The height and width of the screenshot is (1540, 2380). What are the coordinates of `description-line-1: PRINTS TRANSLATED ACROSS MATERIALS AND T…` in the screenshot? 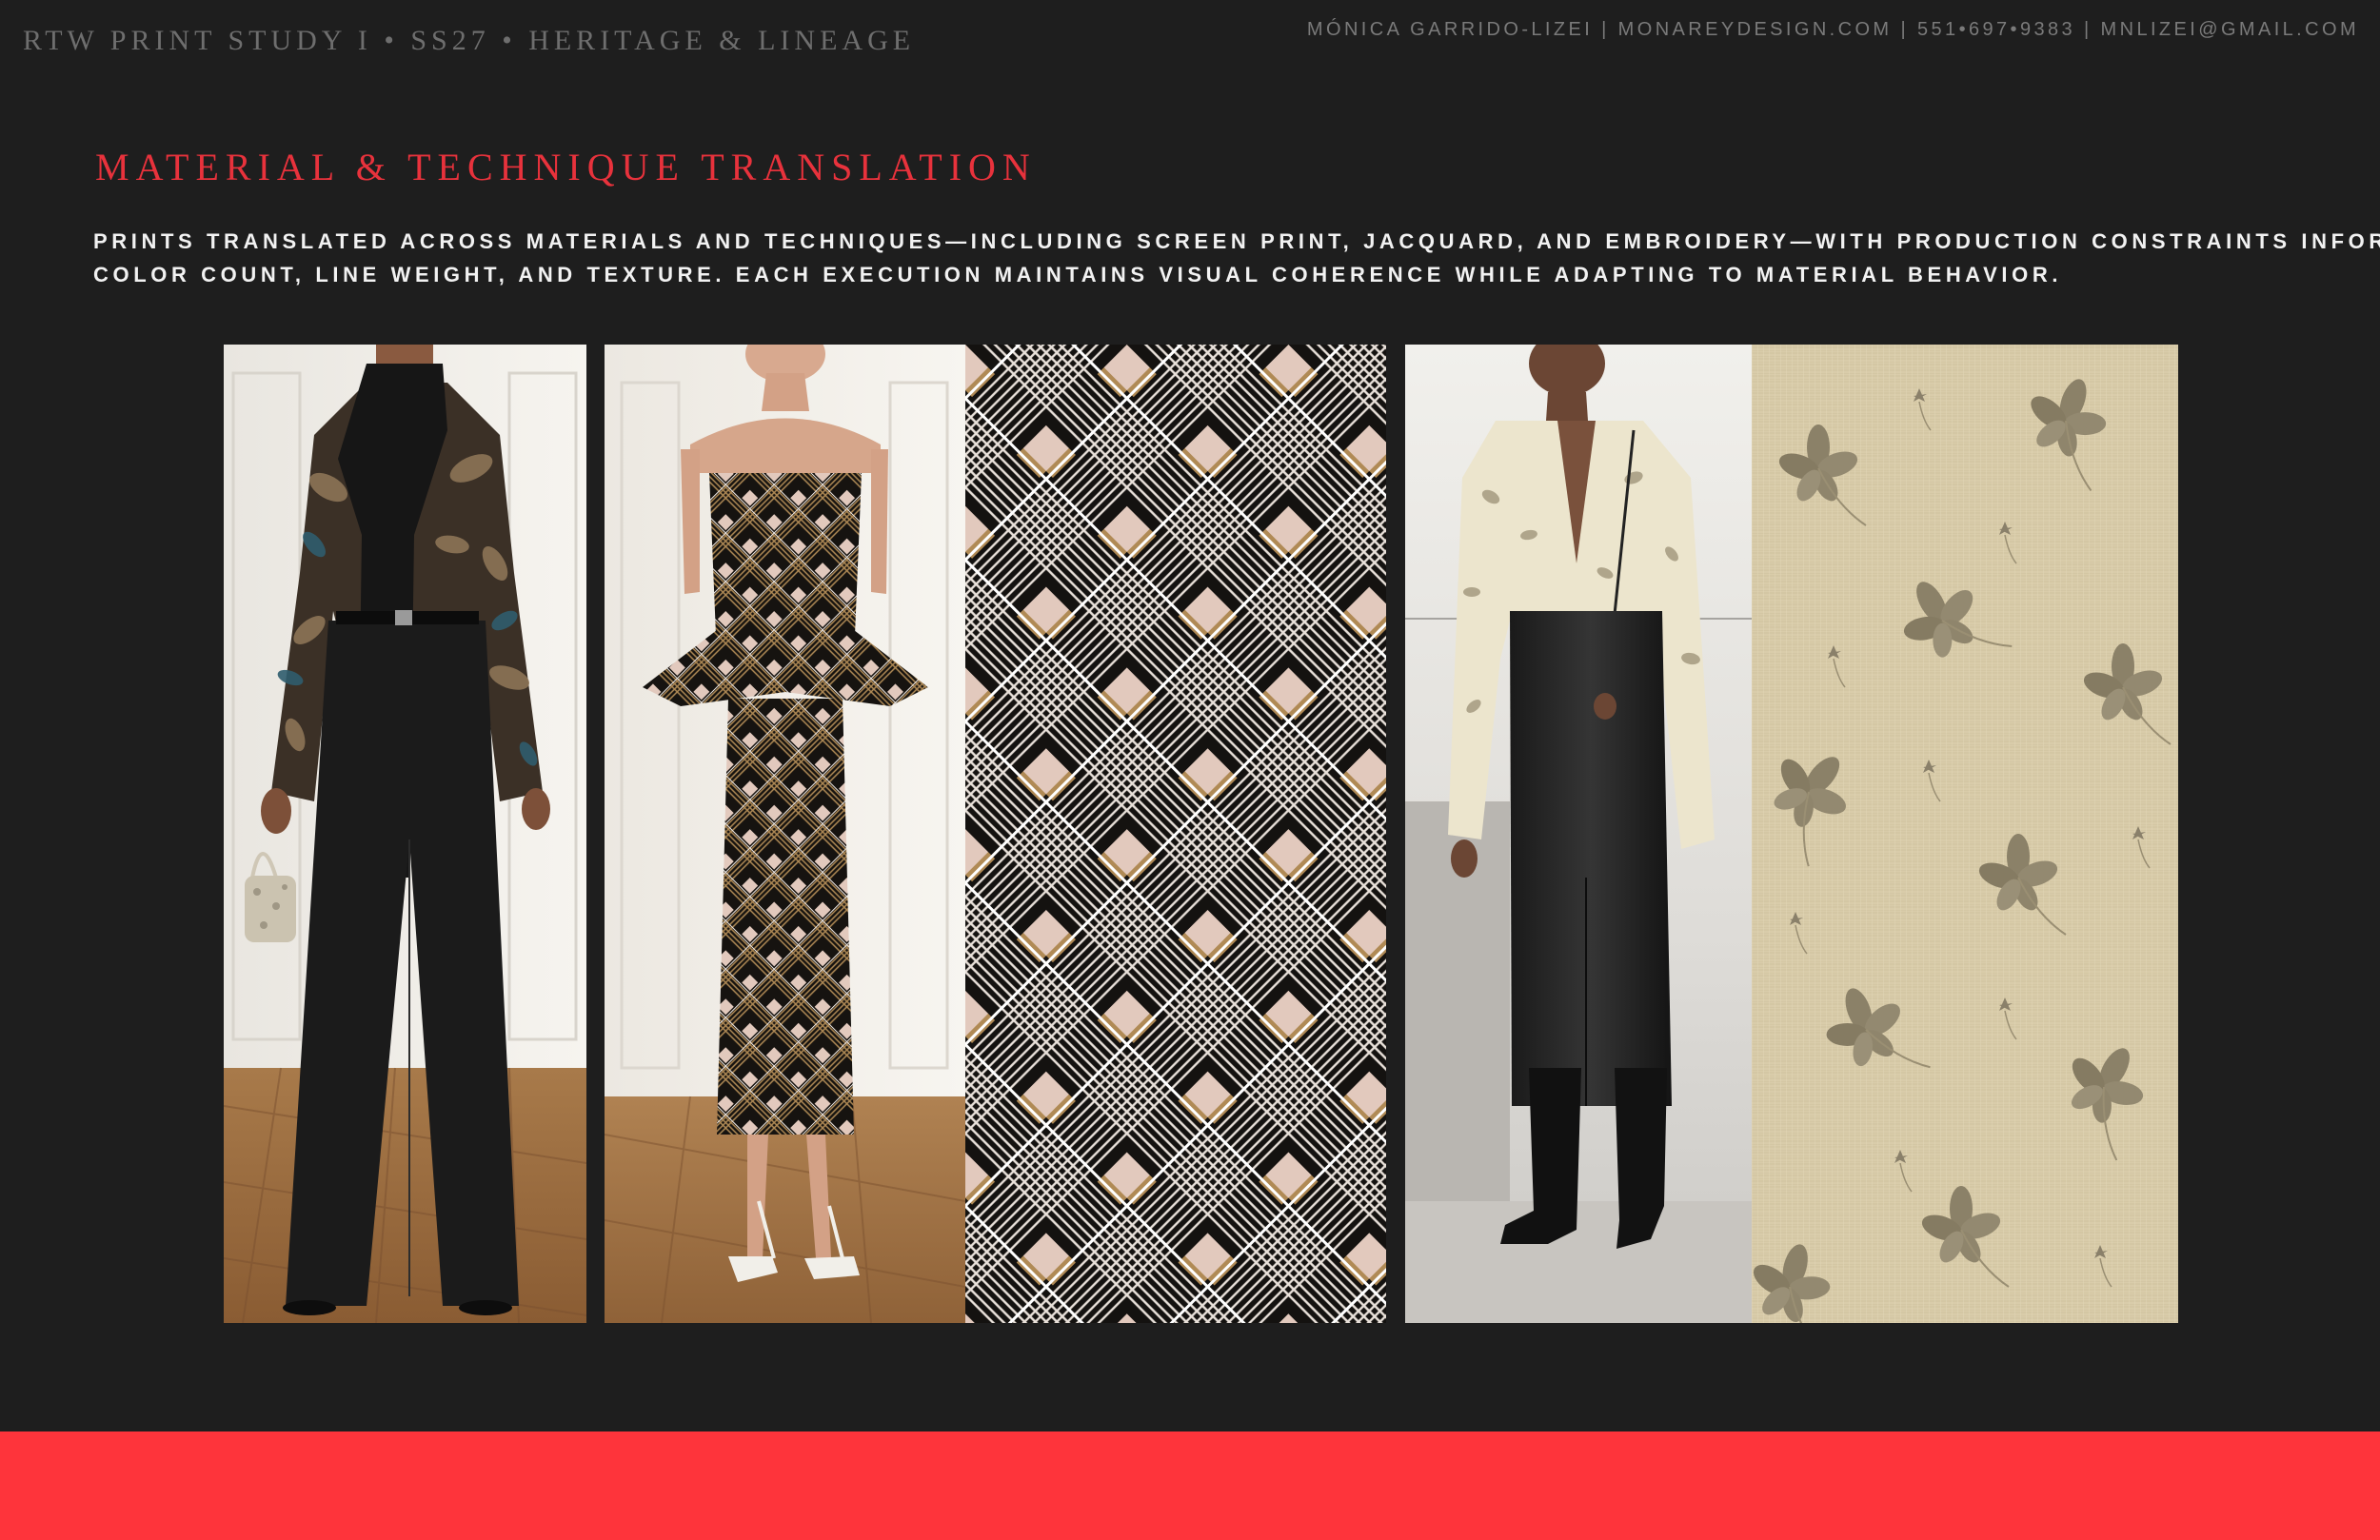 It's located at (1236, 241).